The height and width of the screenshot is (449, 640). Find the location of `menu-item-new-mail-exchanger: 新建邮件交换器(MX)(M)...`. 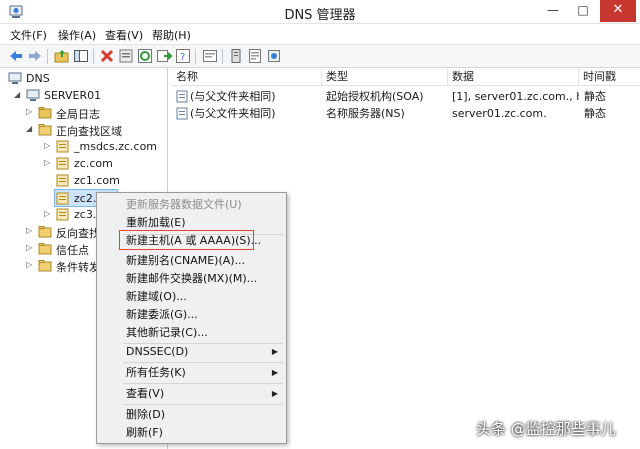

menu-item-new-mail-exchanger: 新建邮件交换器(MX)(M)... is located at coordinates (191, 279).